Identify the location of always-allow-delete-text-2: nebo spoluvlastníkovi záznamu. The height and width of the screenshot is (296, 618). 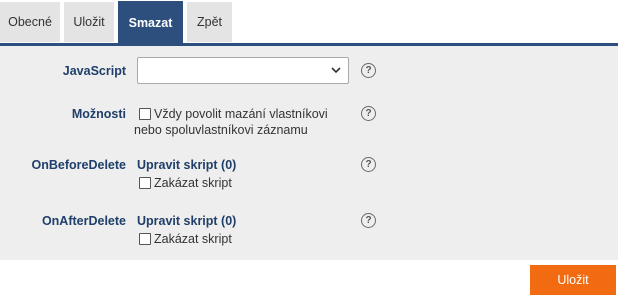
(221, 130).